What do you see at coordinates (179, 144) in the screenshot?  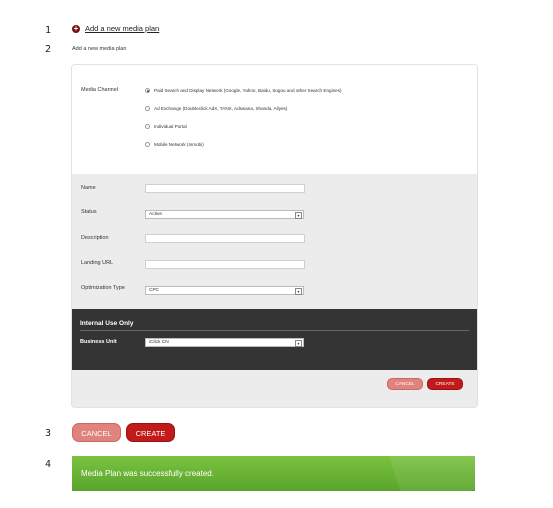 I see `option-label: Mobile Network (Inmobi)` at bounding box center [179, 144].